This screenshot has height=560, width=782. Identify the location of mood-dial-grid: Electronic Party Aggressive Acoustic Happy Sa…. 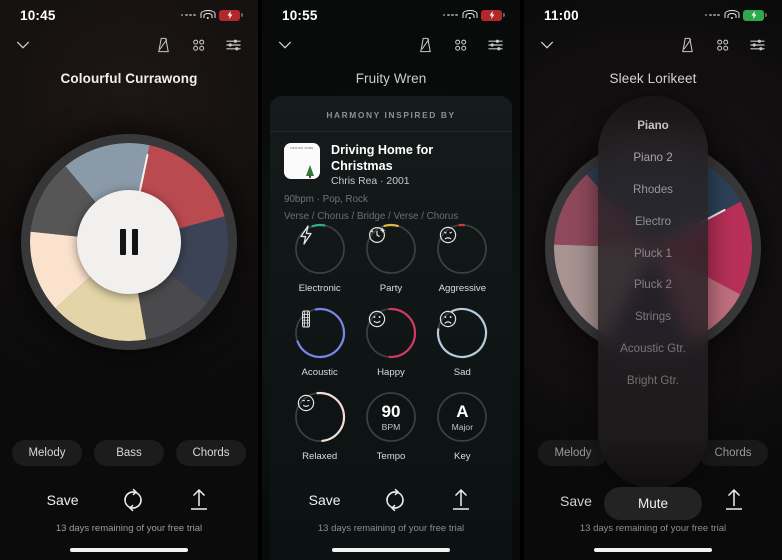
(391, 342).